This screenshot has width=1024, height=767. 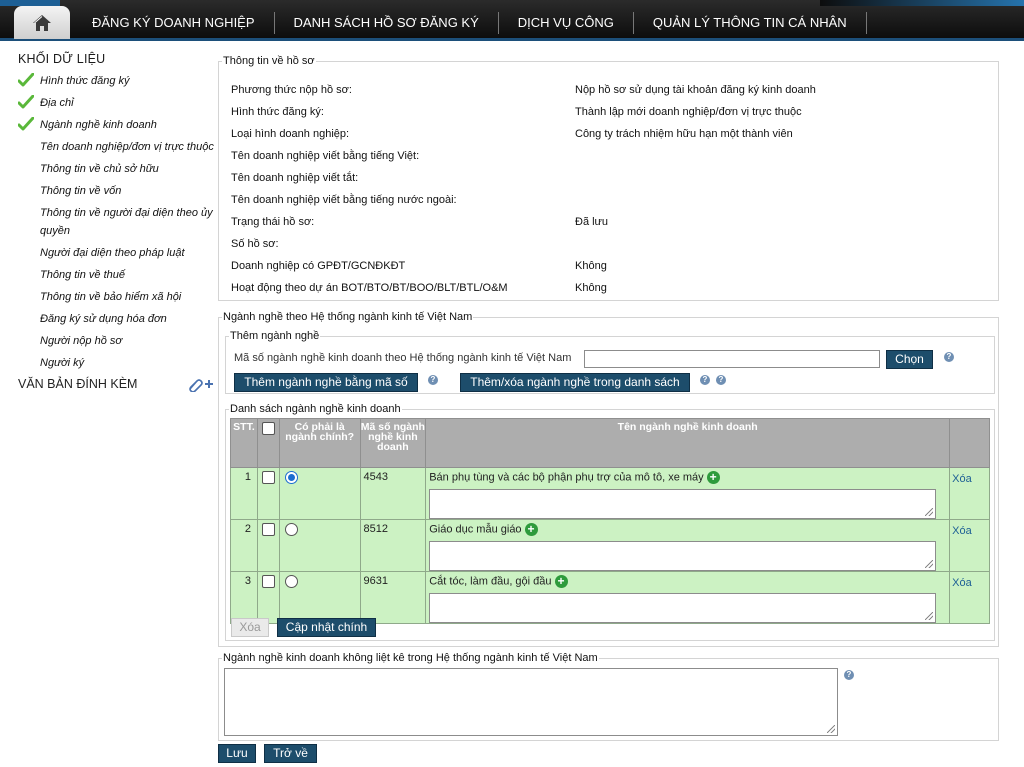 What do you see at coordinates (732, 359) in the screenshot?
I see `industry-code-input` at bounding box center [732, 359].